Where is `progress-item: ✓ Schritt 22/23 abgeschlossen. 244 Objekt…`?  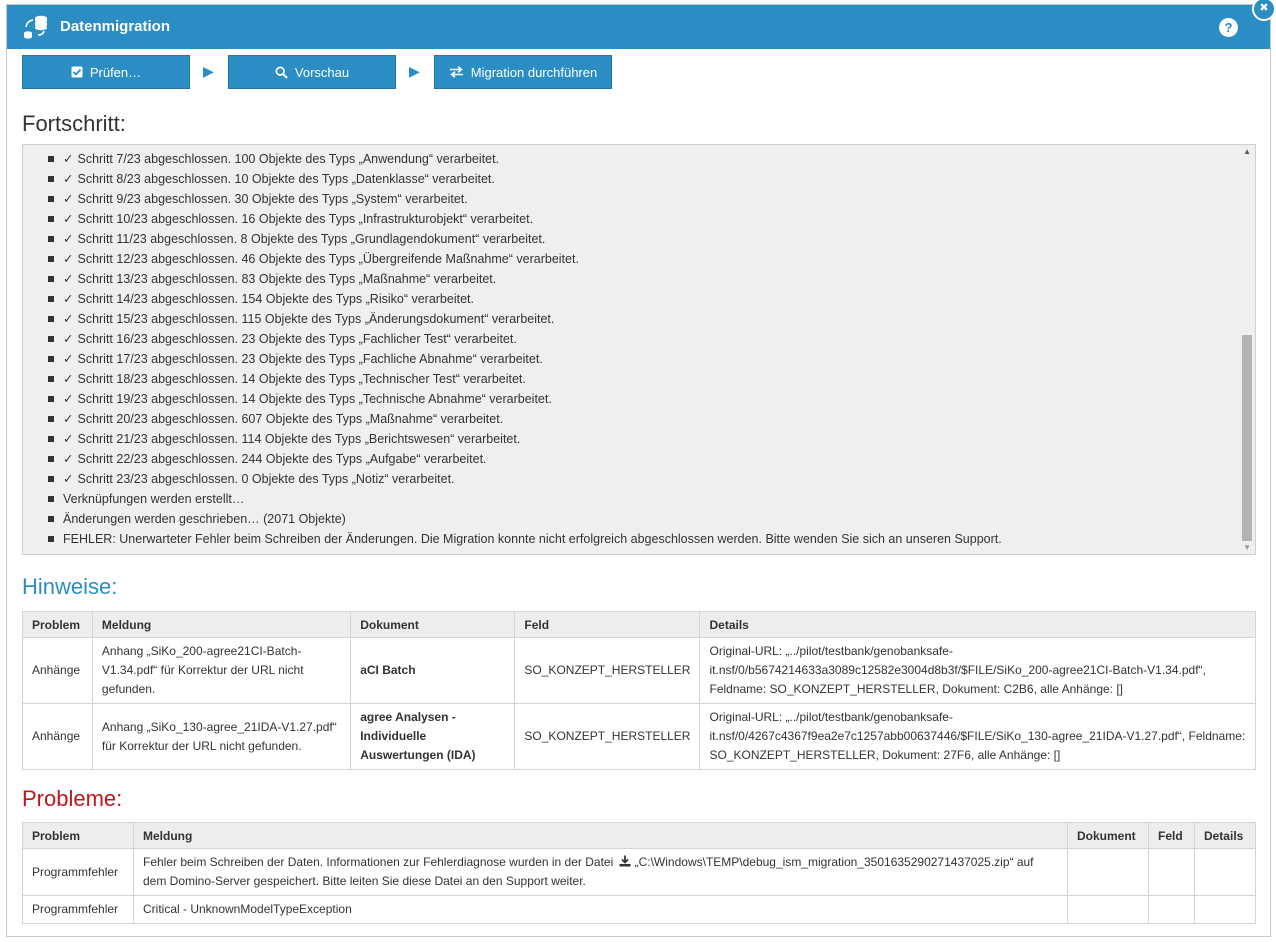
progress-item: ✓ Schritt 22/23 abgeschlossen. 244 Objekt… is located at coordinates (628, 459).